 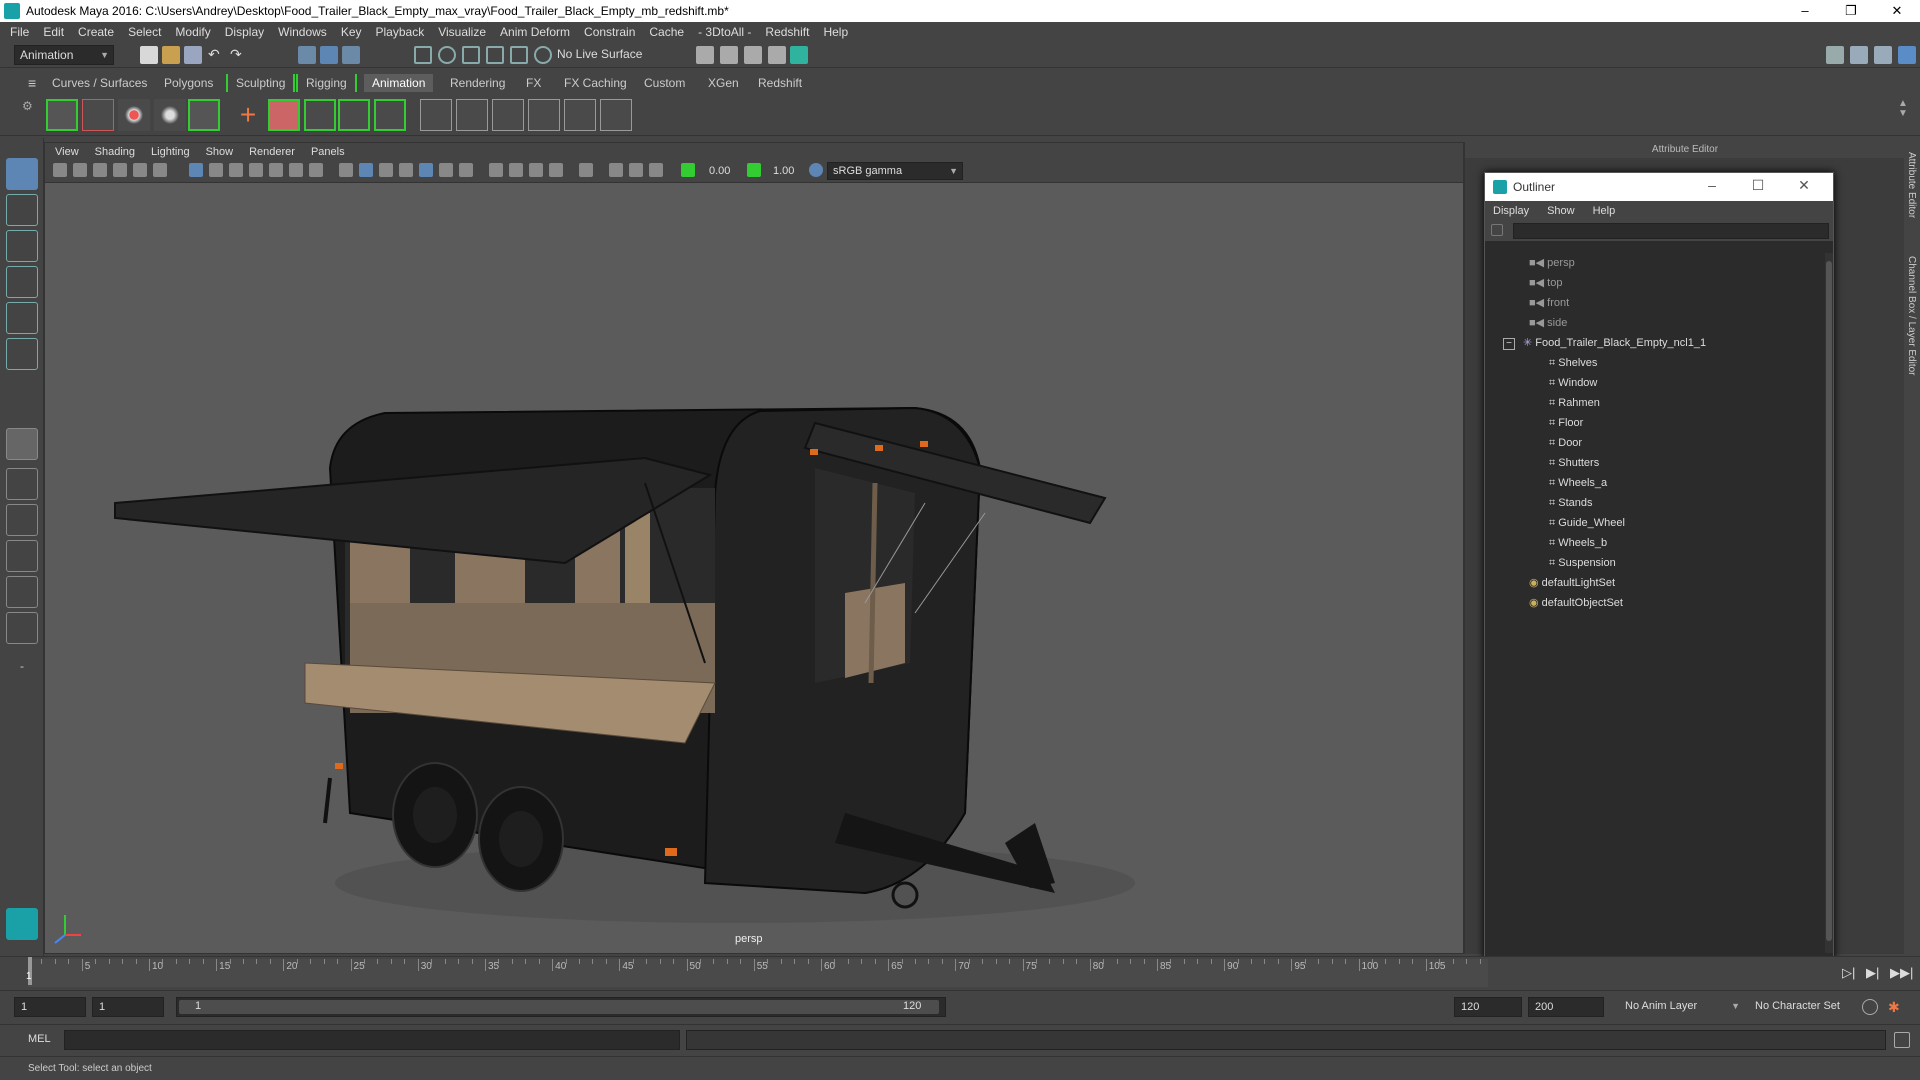 What do you see at coordinates (616, 170) in the screenshot?
I see `film-gate-2-icon` at bounding box center [616, 170].